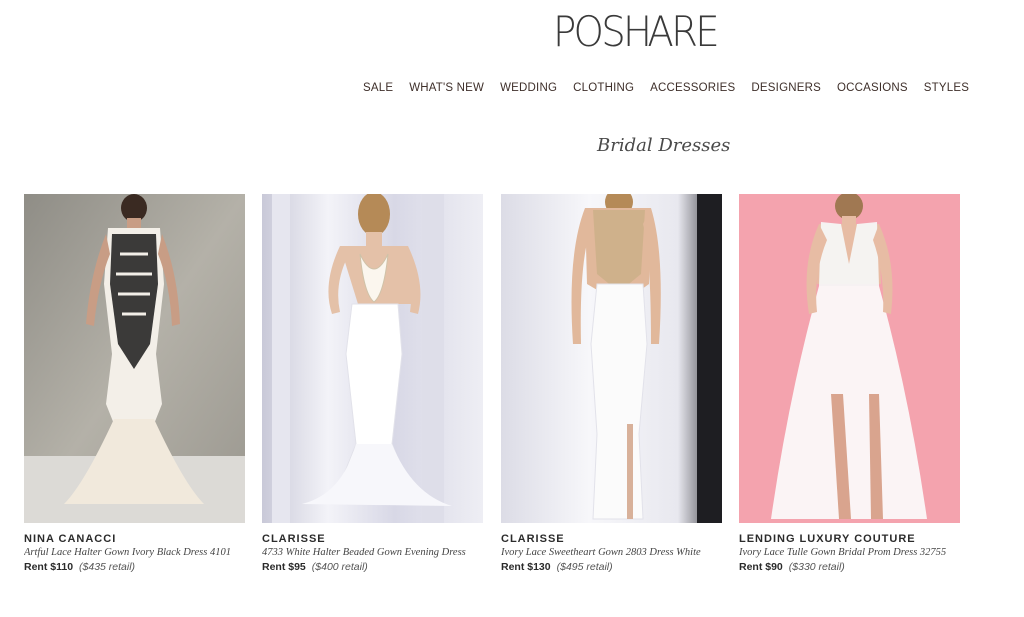  Describe the element at coordinates (589, 31) in the screenshot. I see `logo-text-1: POS` at that location.